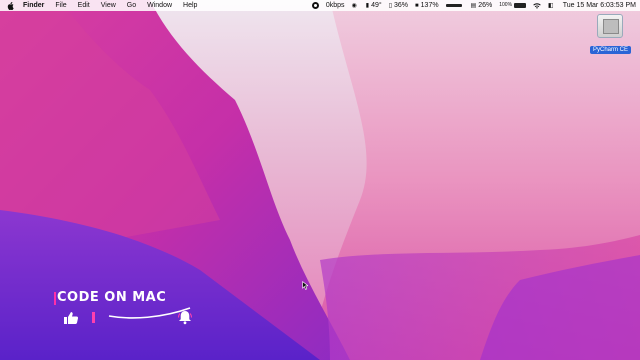 This screenshot has height=360, width=640. I want to click on network-speed-text: 0kbps, so click(335, 5).